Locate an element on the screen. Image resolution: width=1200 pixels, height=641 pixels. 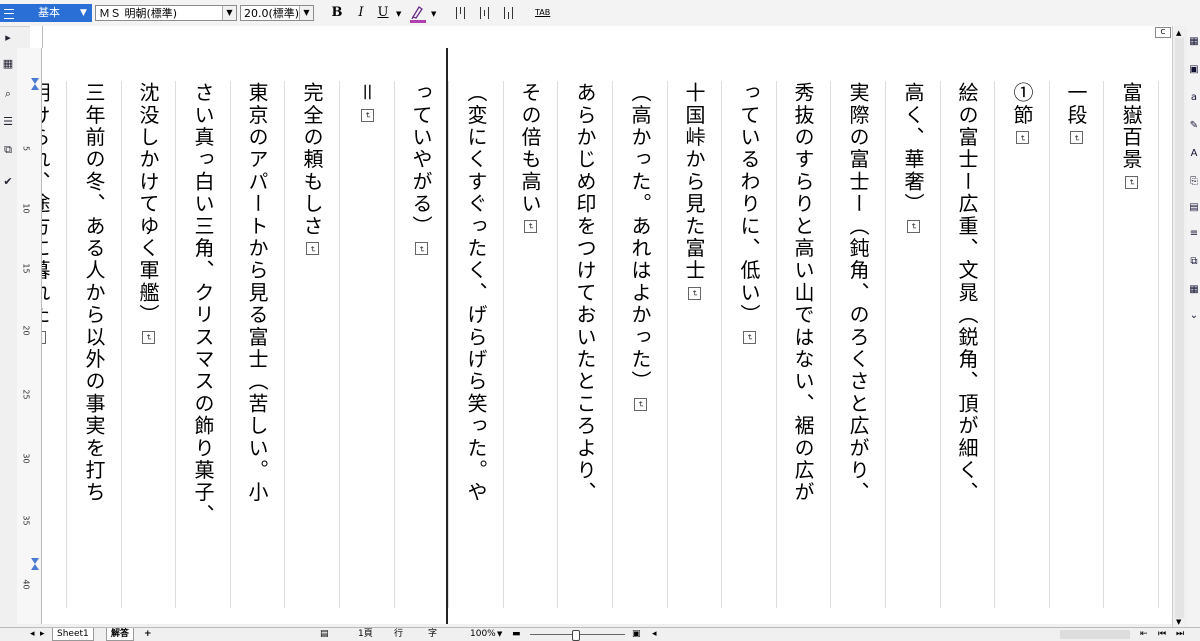
add-sheet-button: + is located at coordinates (148, 634).